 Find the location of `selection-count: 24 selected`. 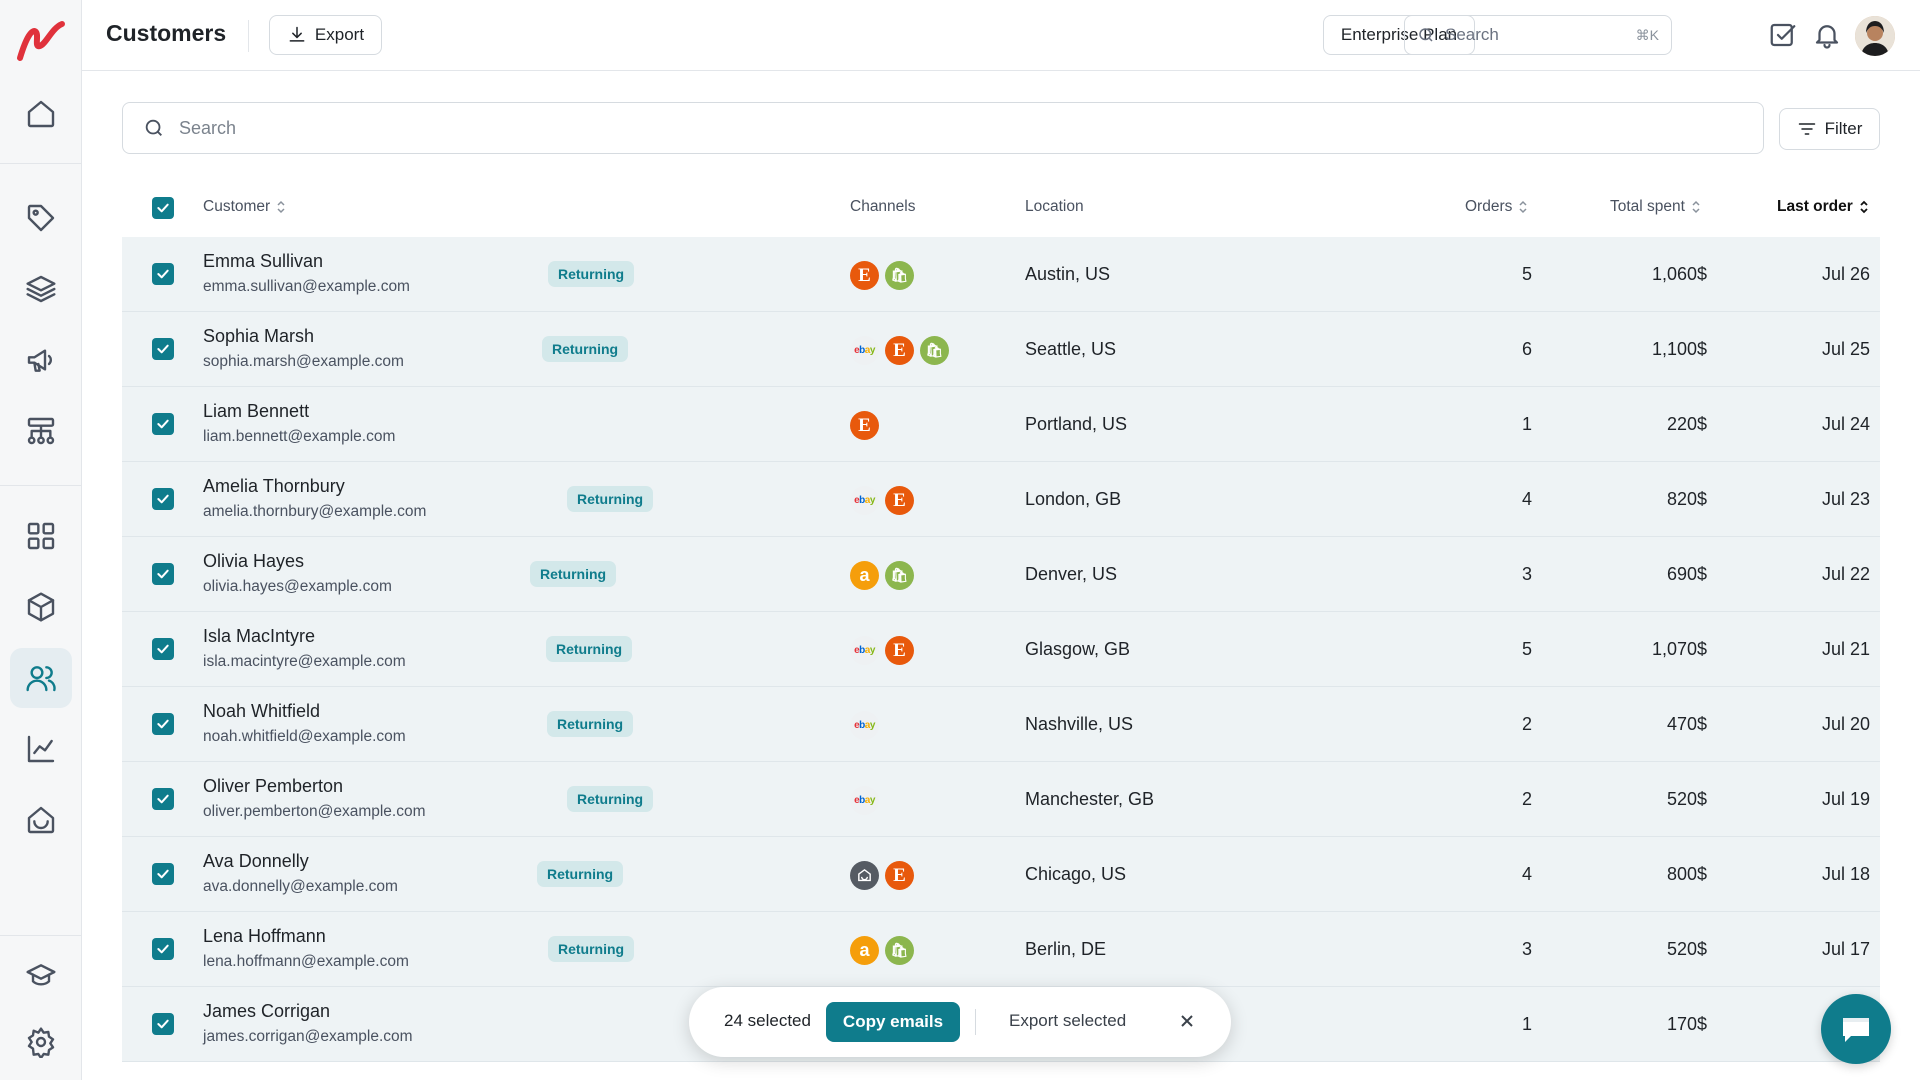

selection-count: 24 selected is located at coordinates (767, 1020).